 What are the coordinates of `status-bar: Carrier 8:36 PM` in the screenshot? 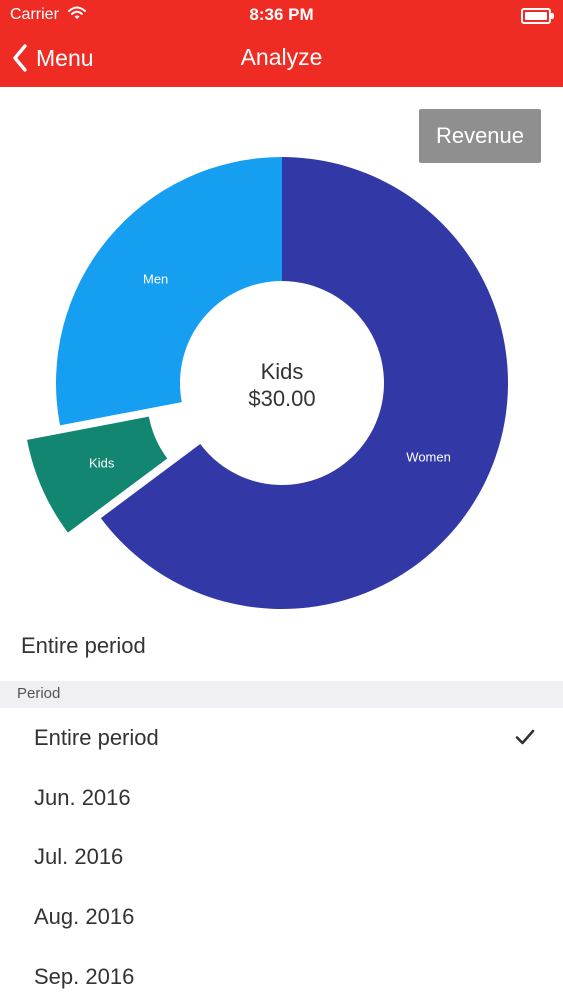 It's located at (281, 15).